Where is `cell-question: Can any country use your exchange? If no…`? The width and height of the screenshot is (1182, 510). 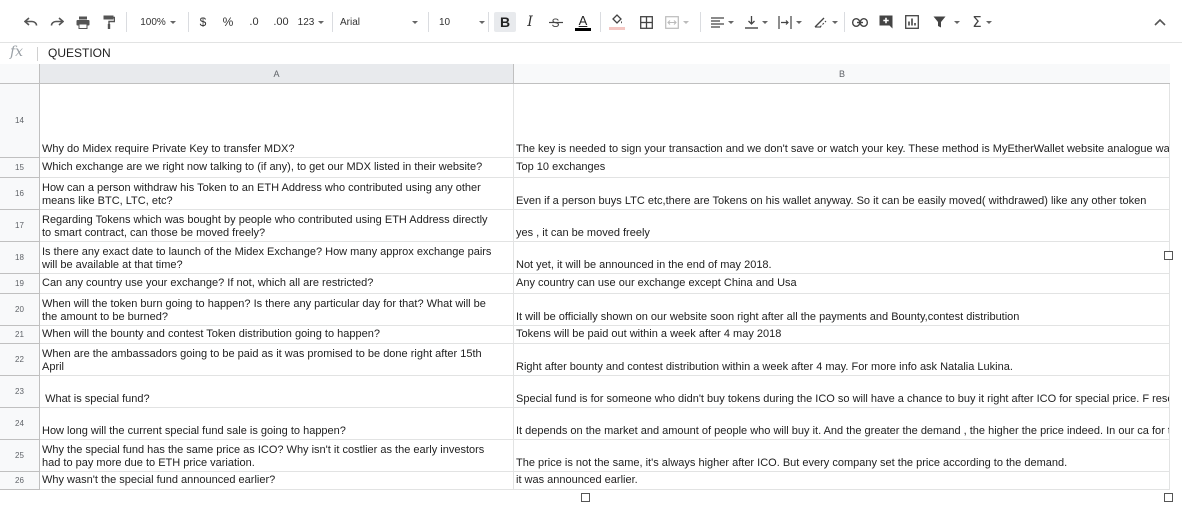 cell-question: Can any country use your exchange? If no… is located at coordinates (277, 284).